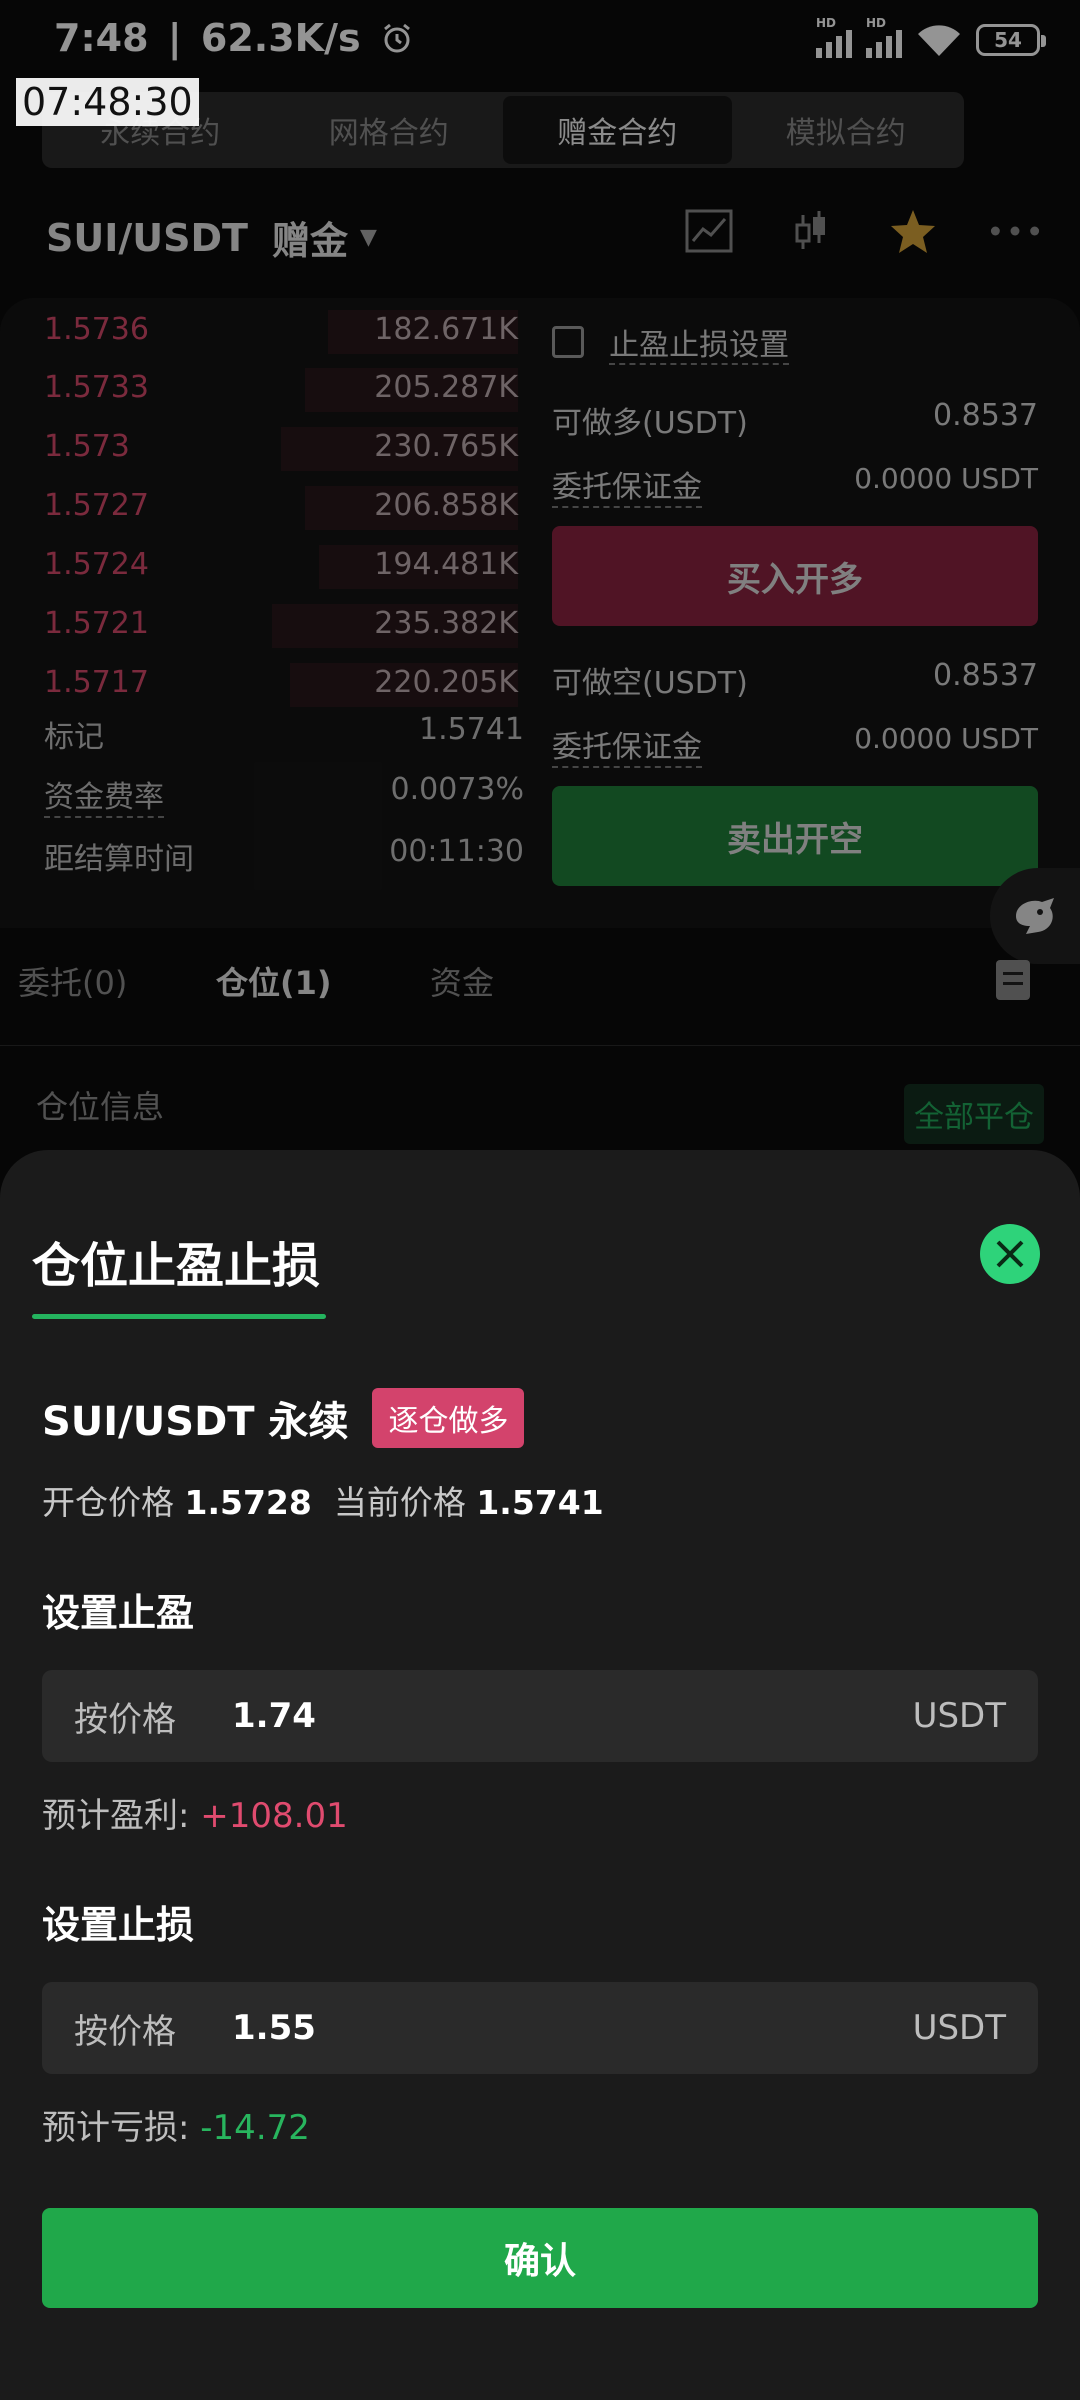  Describe the element at coordinates (1013, 980) in the screenshot. I see `document-icon` at that location.